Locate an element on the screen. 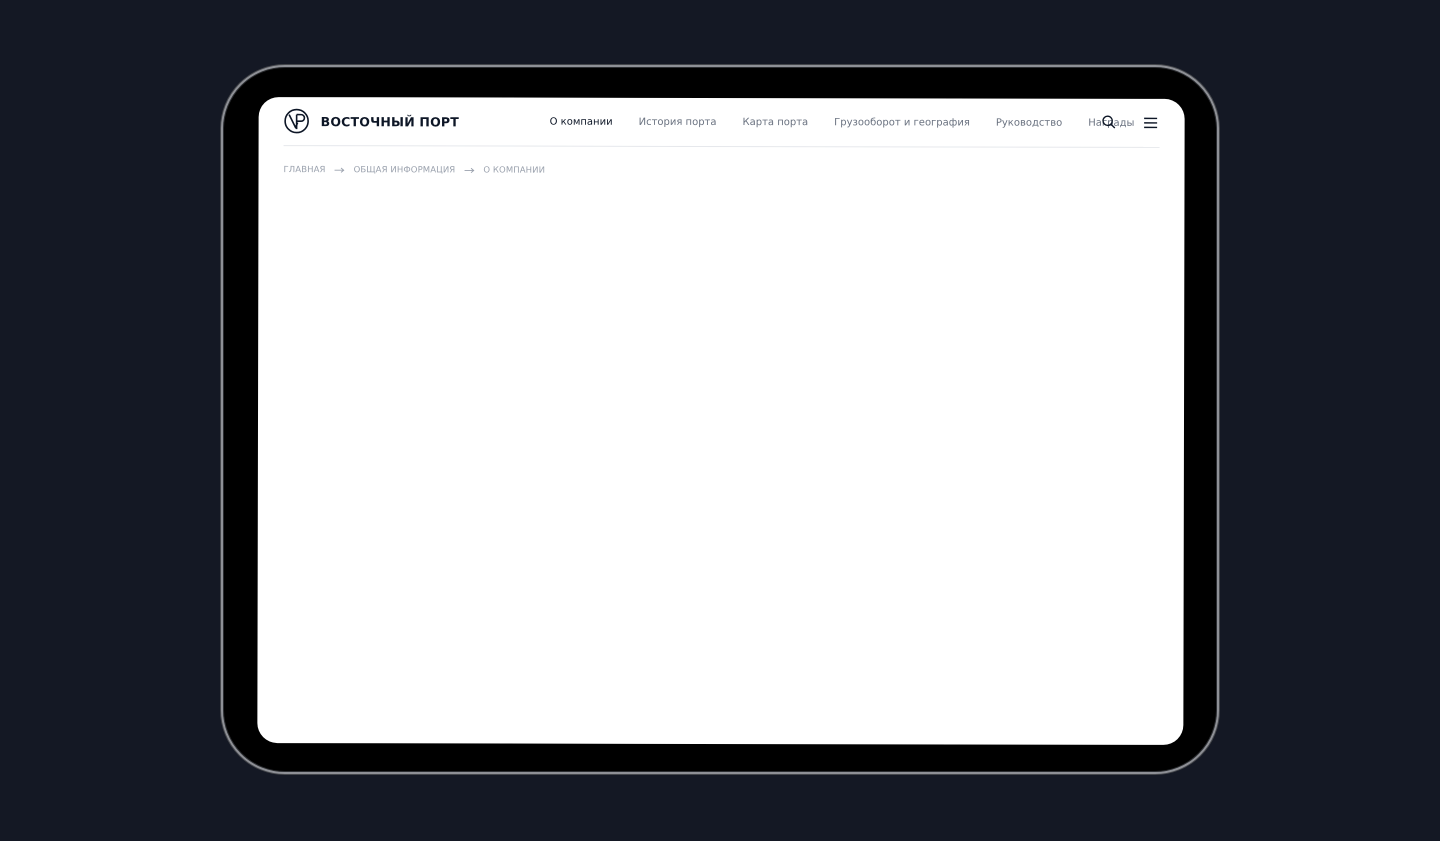 This screenshot has height=841, width=1440. brand-name: ВОСТОЧНЫЙ ПОРТ is located at coordinates (390, 121).